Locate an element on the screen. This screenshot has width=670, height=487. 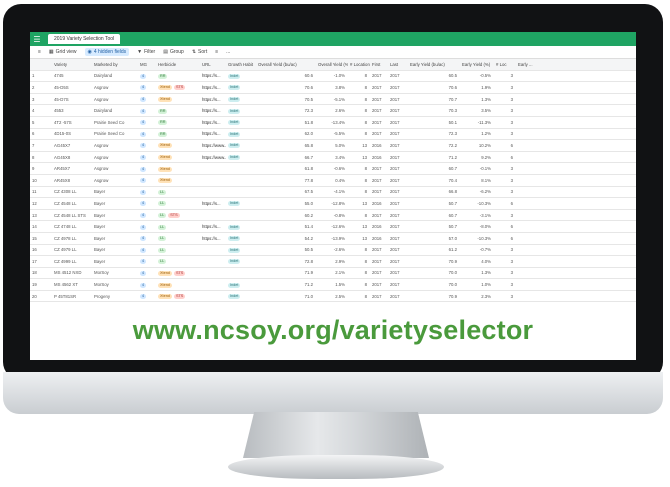
hidden-fields-button: ◉ 4 hidden fields is located at coordinates (107, 52).